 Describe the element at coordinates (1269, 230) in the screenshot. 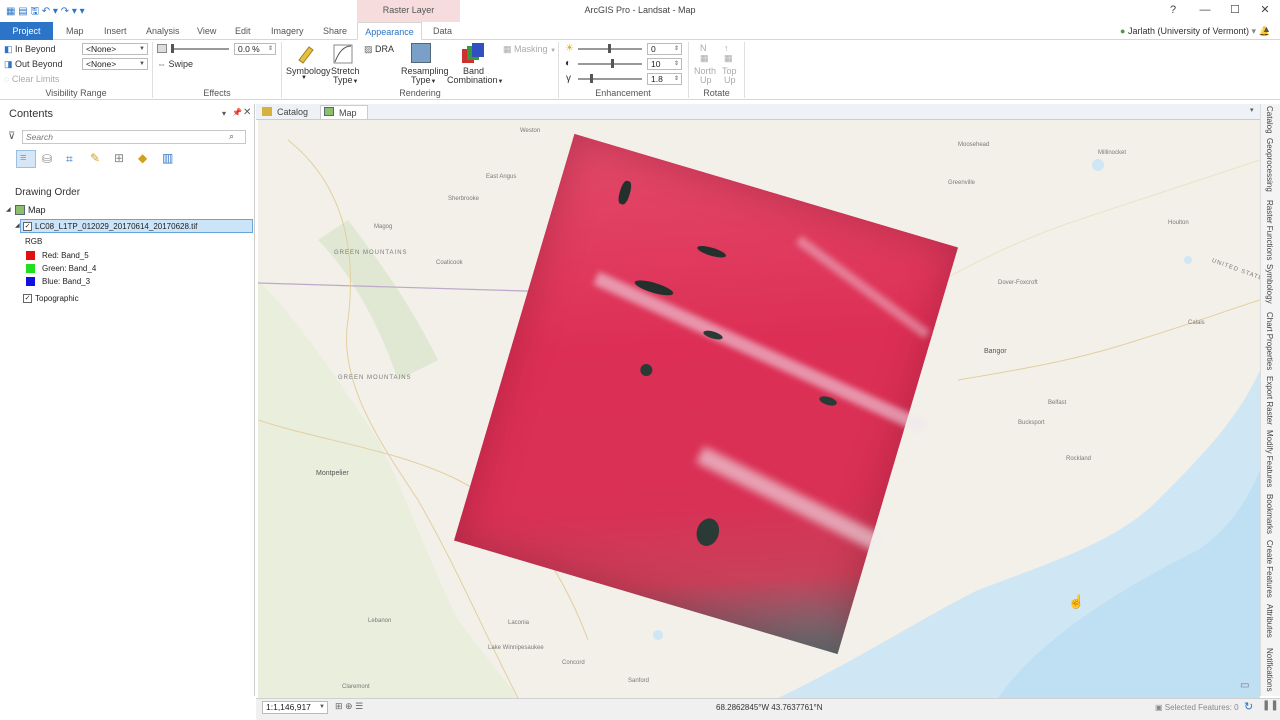

I see `dock-tab-raster-functions: Raster Functions` at that location.